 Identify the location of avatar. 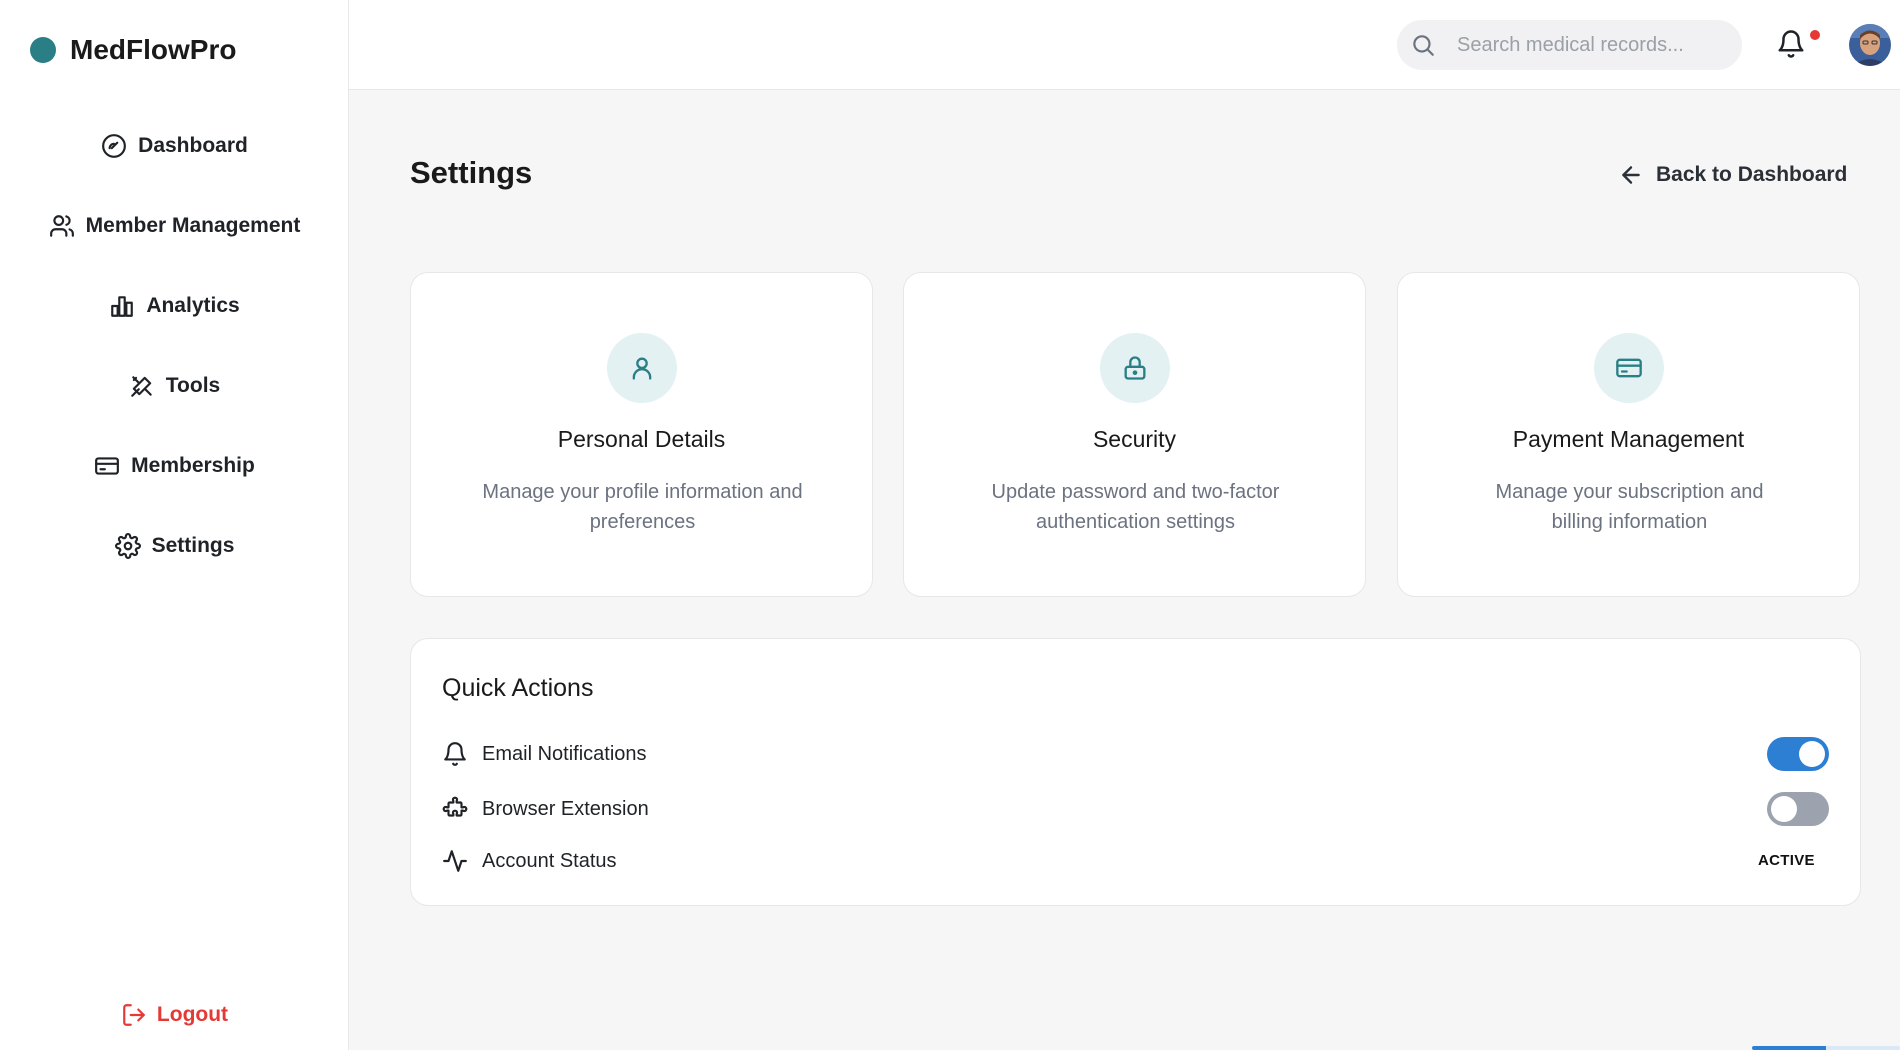
(1870, 45).